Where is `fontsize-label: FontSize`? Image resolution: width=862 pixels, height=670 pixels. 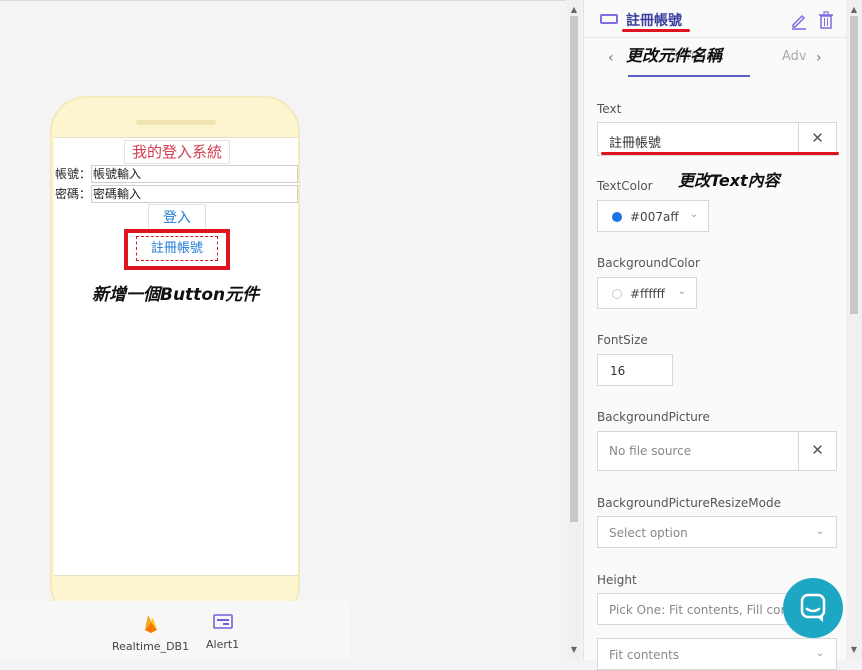 fontsize-label: FontSize is located at coordinates (622, 340).